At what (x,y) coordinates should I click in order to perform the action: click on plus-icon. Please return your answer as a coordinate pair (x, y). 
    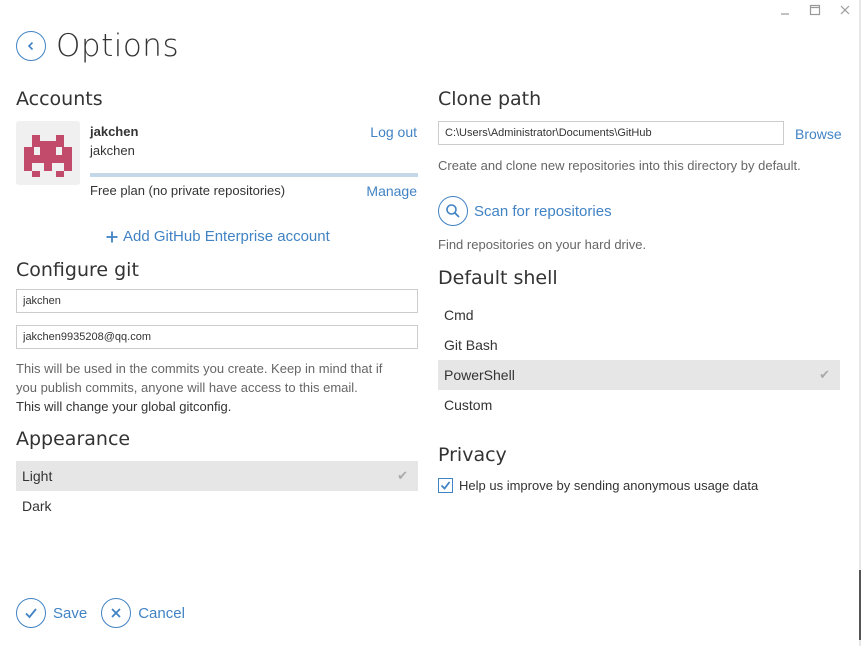
    Looking at the image, I should click on (112, 236).